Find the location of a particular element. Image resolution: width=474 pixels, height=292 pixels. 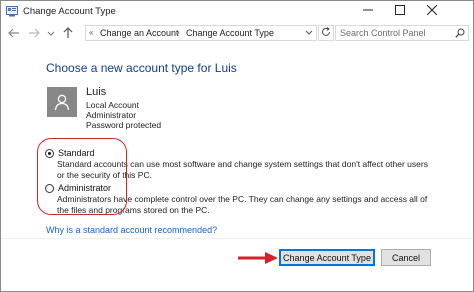

close-button is located at coordinates (432, 11).